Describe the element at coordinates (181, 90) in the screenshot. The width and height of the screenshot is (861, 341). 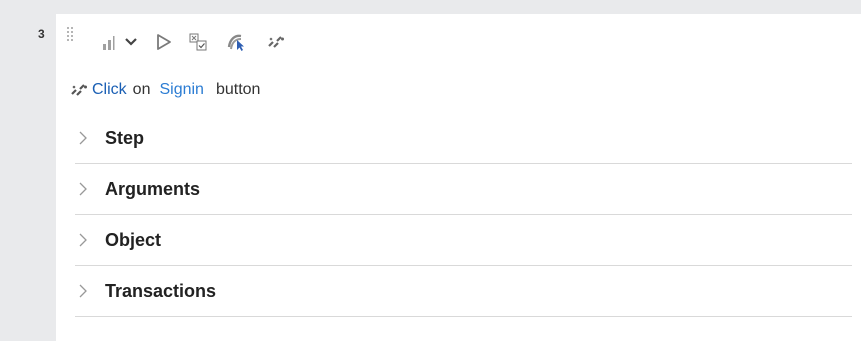
I see `target-object-link: Signin` at that location.